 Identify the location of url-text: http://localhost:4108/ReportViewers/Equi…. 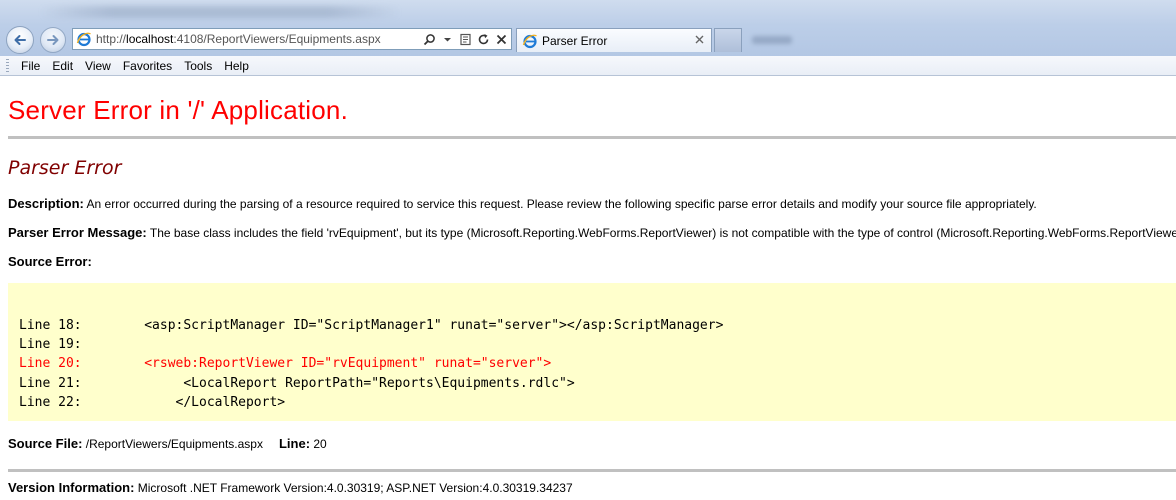
(238, 39).